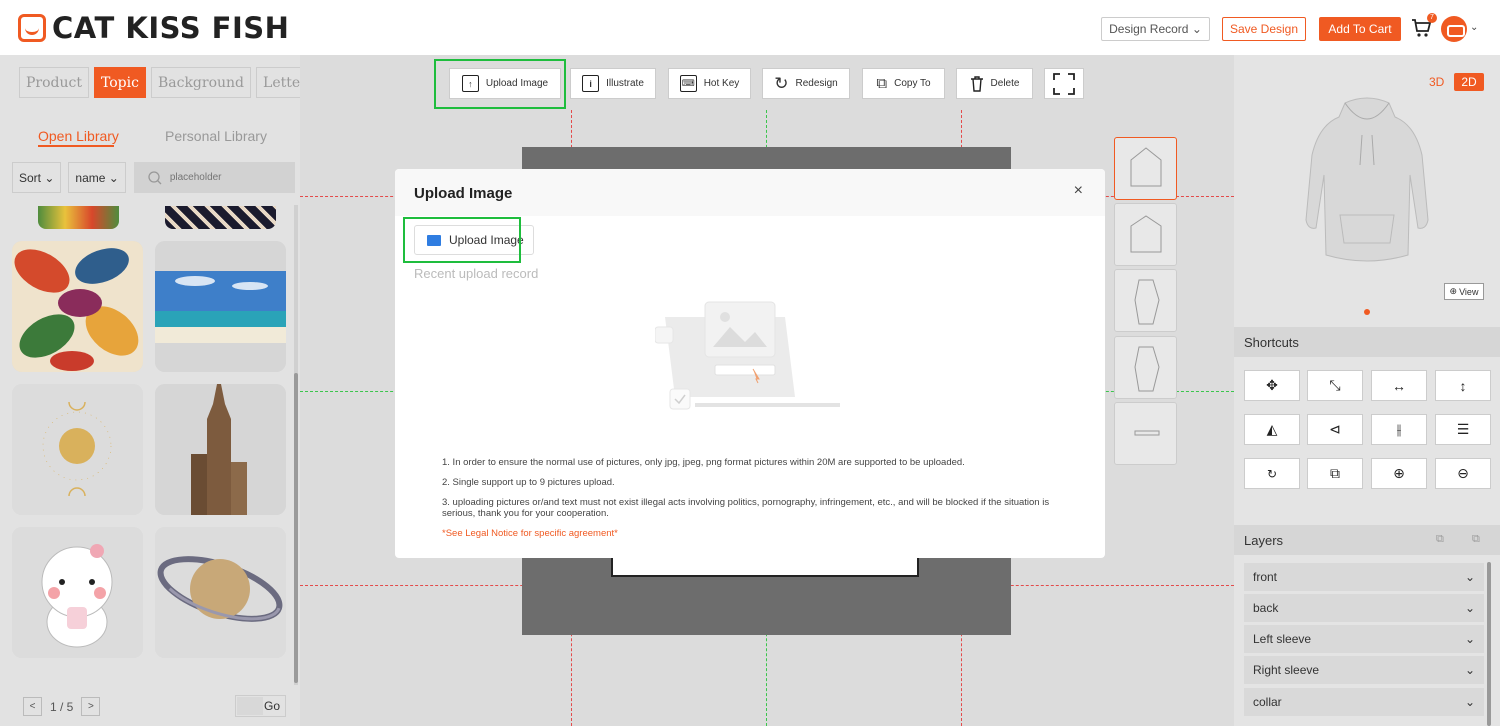  I want to click on layer-item-front: front⌄, so click(1364, 577).